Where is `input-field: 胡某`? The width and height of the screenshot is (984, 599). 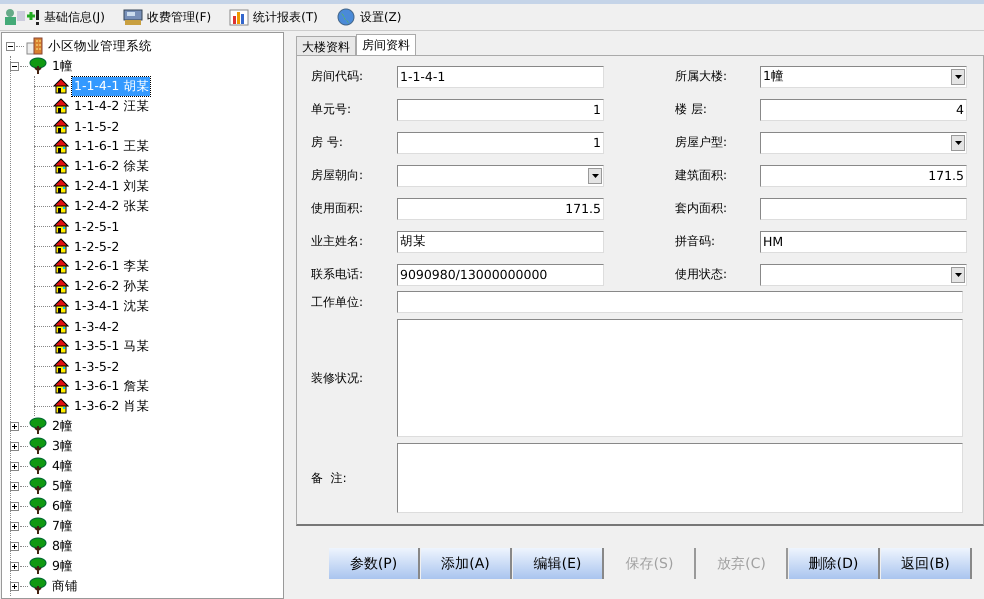
input-field: 胡某 is located at coordinates (500, 241).